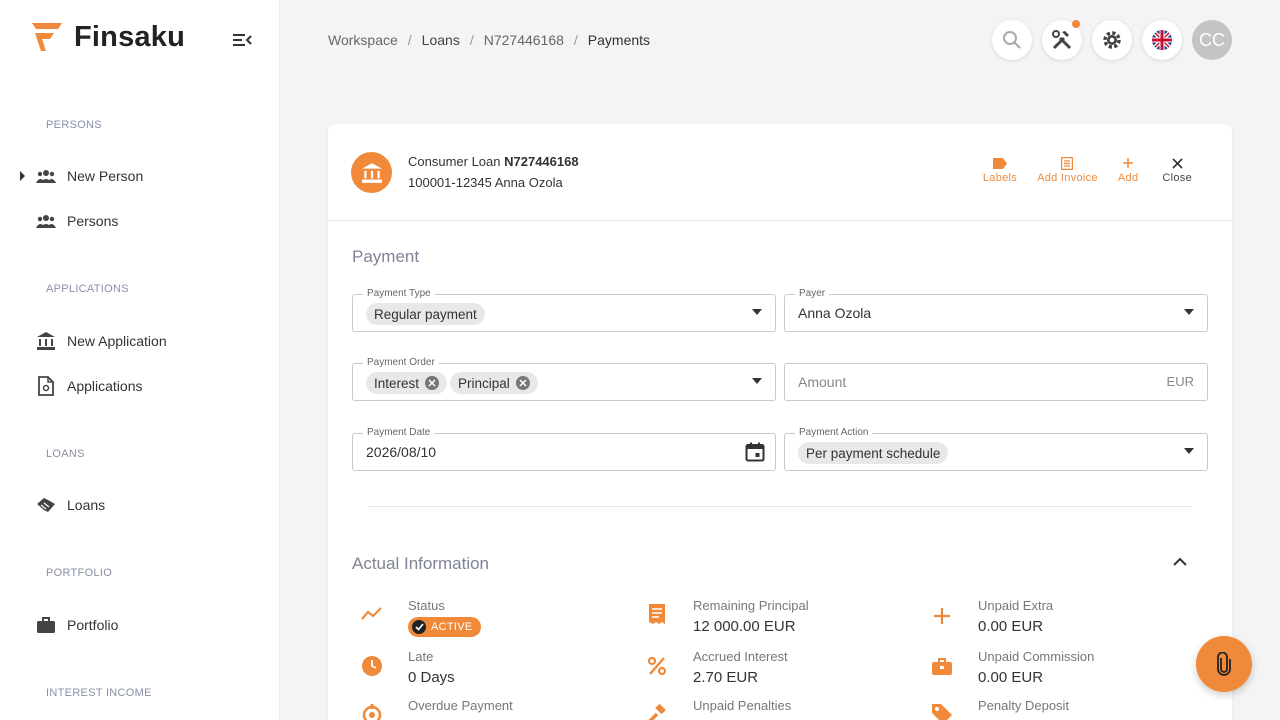  What do you see at coordinates (942, 711) in the screenshot?
I see `tag-icon` at bounding box center [942, 711].